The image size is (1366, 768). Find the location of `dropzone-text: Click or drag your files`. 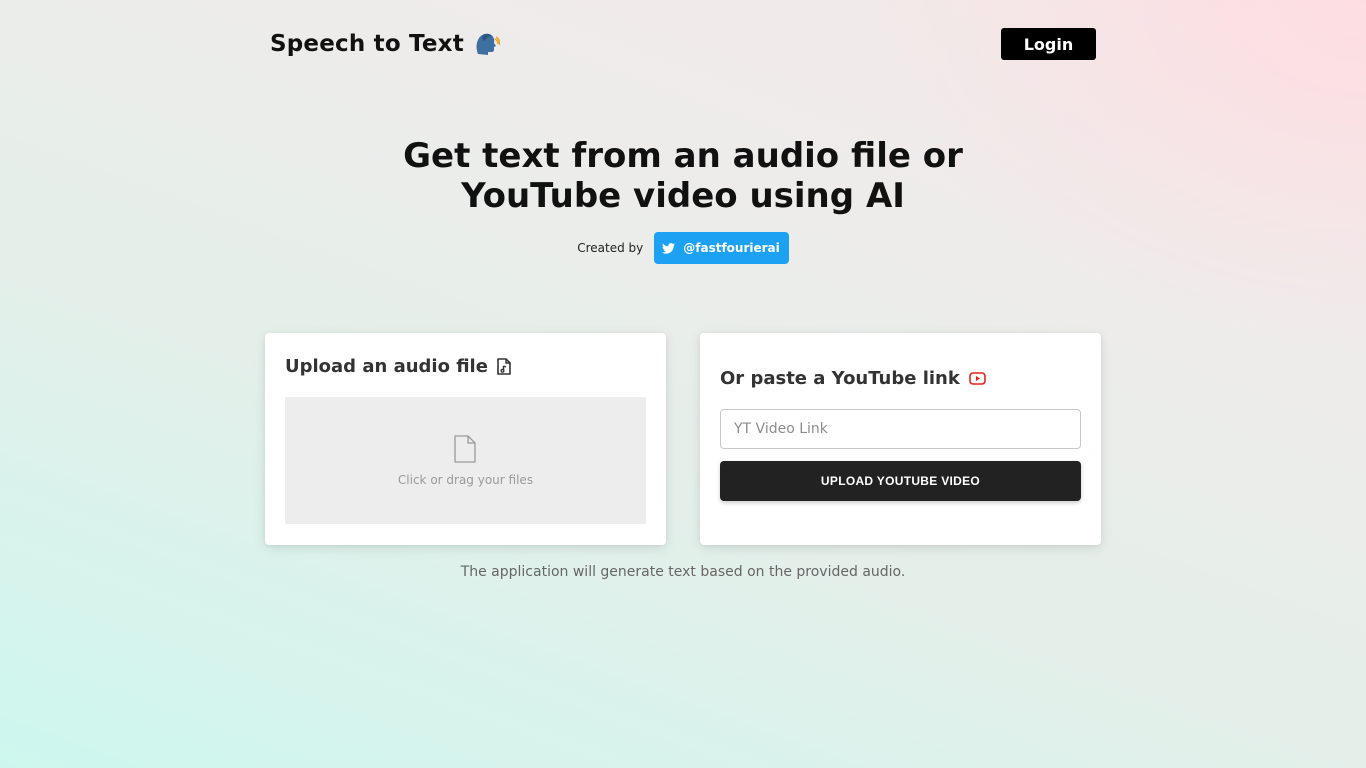

dropzone-text: Click or drag your files is located at coordinates (465, 480).